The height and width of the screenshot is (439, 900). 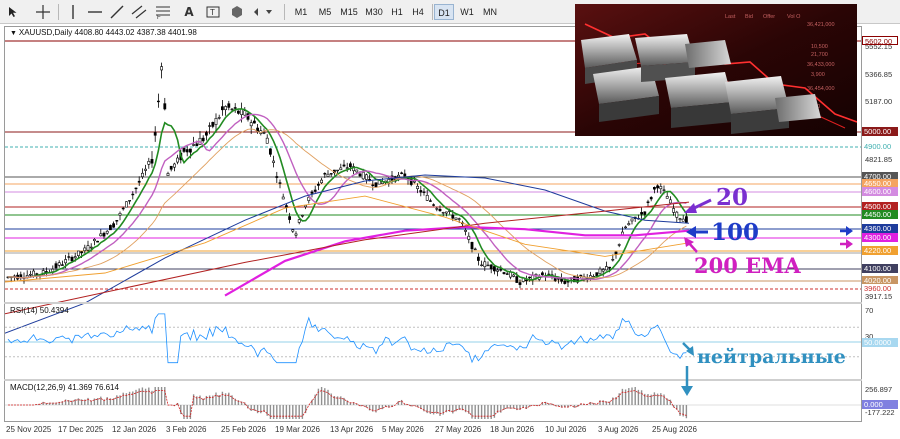 I want to click on time-axis-label: 13 Apr 2026, so click(x=352, y=429).